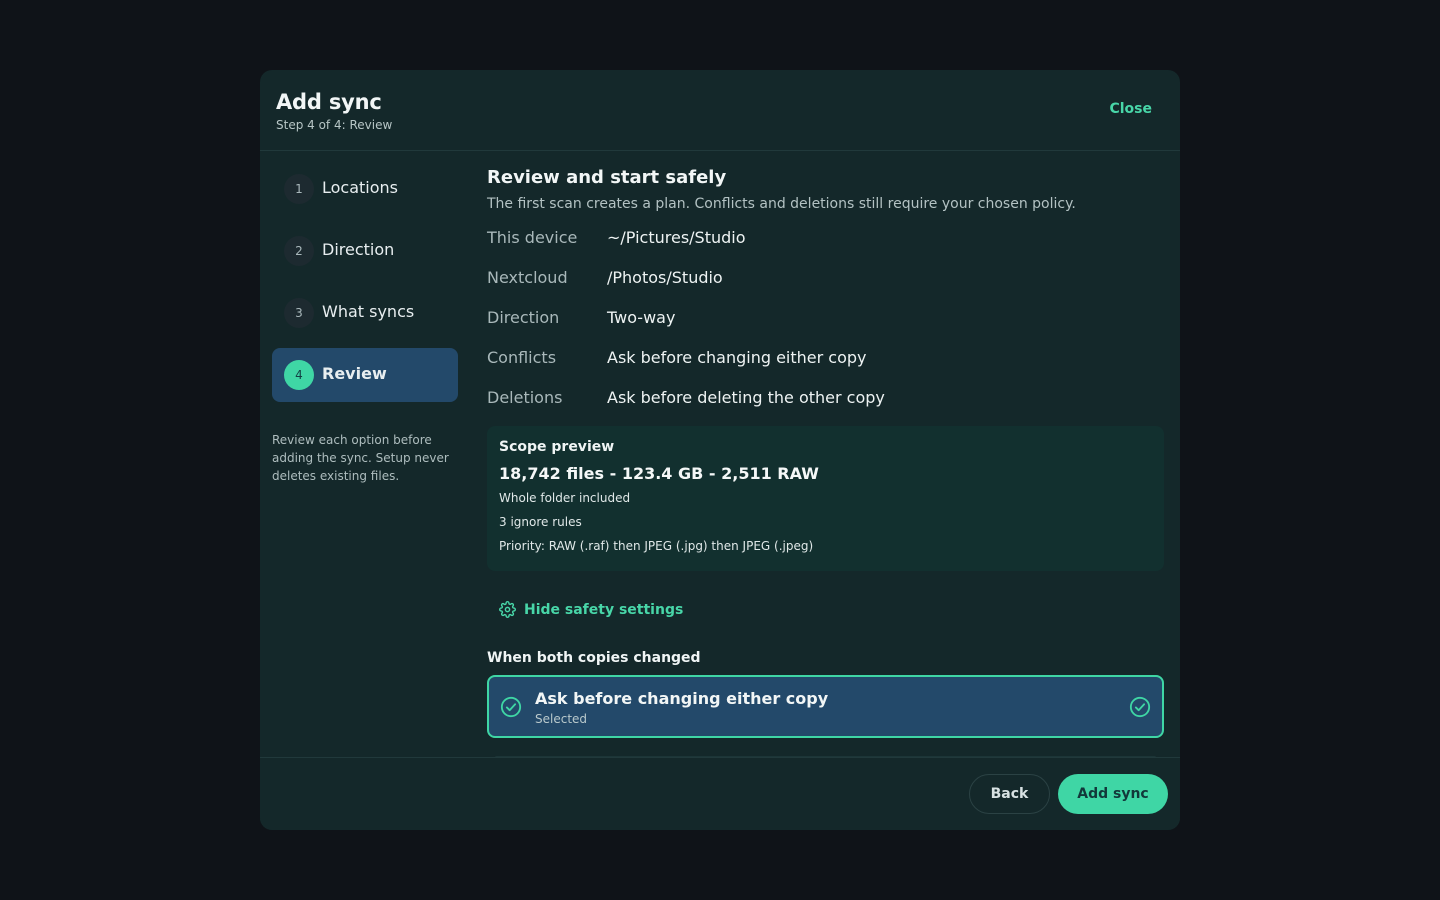 The image size is (1440, 900). What do you see at coordinates (299, 189) in the screenshot?
I see `step-number: 1` at bounding box center [299, 189].